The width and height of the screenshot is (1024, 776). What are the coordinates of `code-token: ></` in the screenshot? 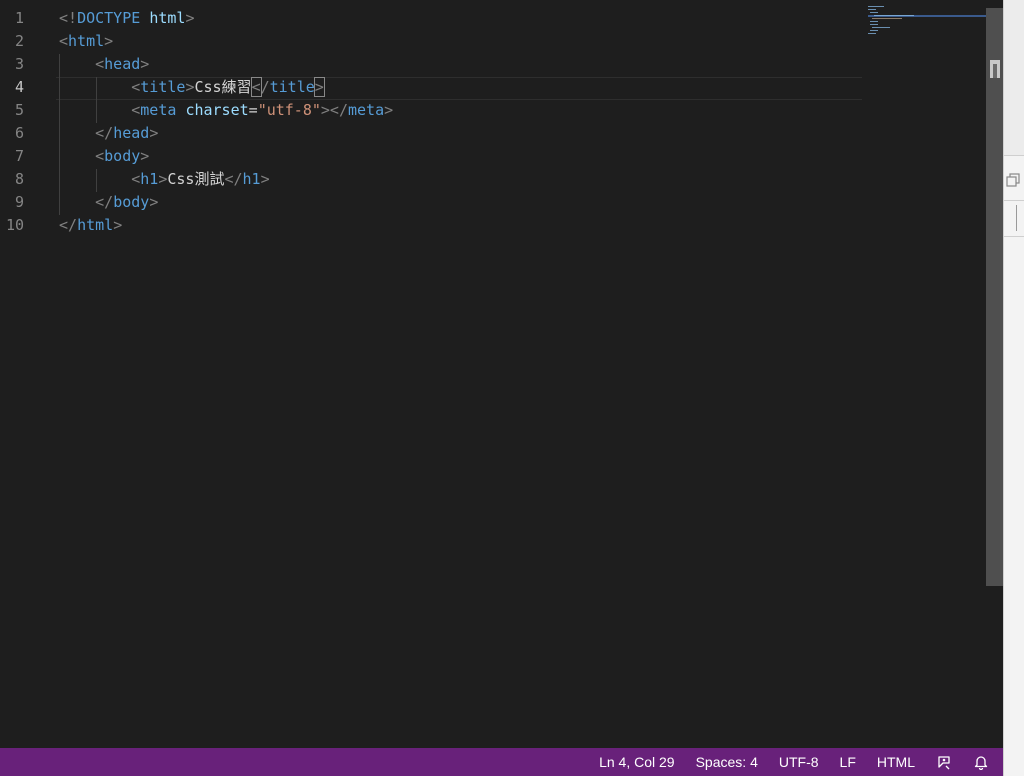 It's located at (334, 110).